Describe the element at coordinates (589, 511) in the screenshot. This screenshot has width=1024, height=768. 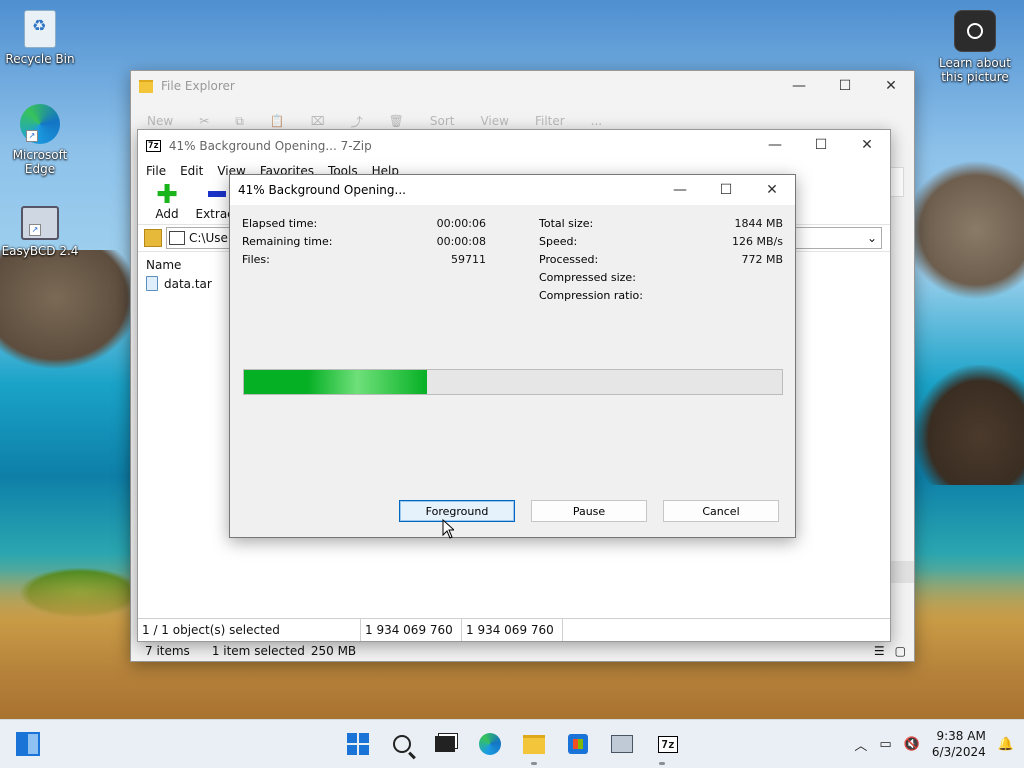
I see `pause-button: Pause` at that location.